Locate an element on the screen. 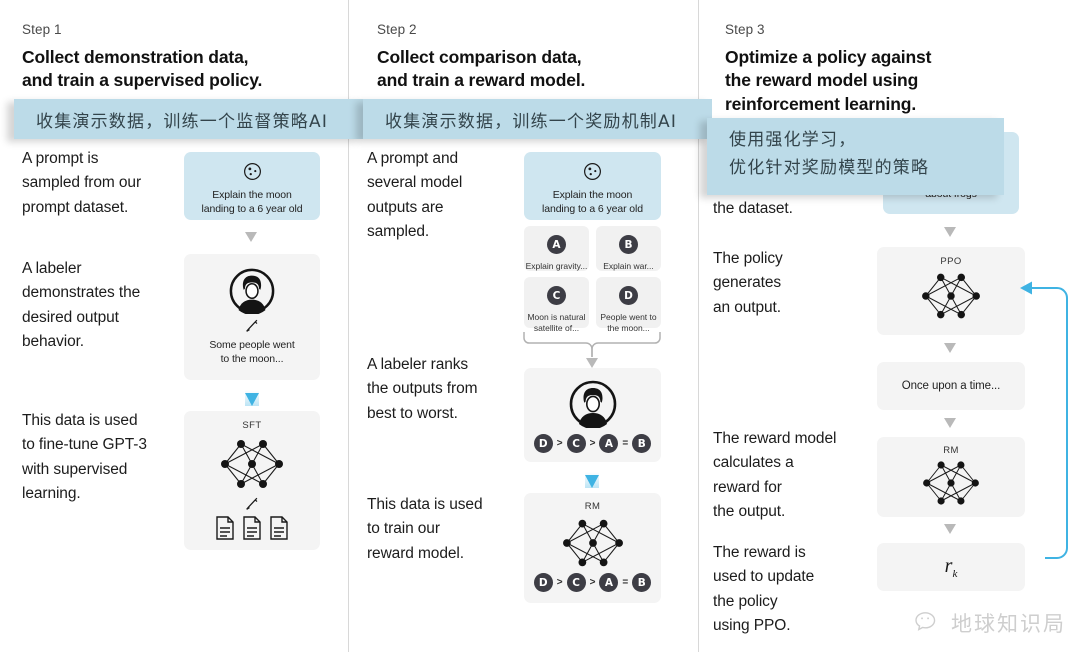 This screenshot has height=652, width=1080. output-letter-a: A is located at coordinates (556, 244).